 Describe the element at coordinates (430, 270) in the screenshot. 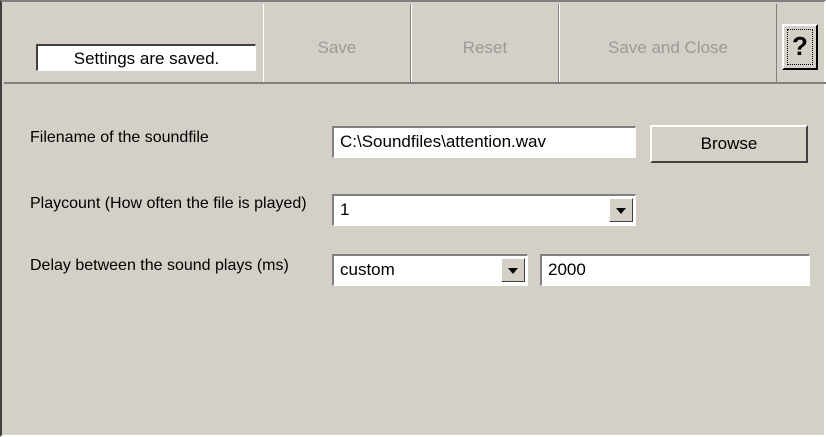

I see `delay-mode-select: custom` at that location.